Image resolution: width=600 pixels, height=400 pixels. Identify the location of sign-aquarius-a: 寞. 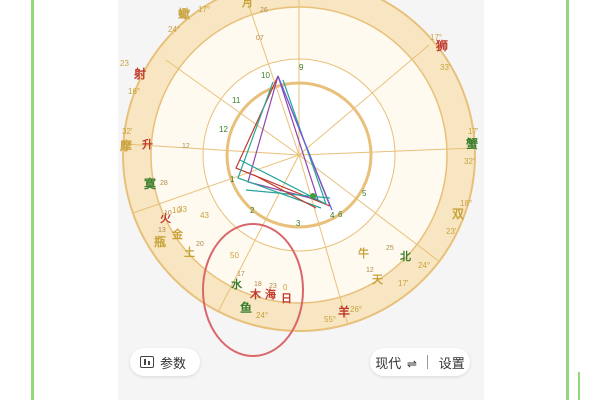
(150, 183).